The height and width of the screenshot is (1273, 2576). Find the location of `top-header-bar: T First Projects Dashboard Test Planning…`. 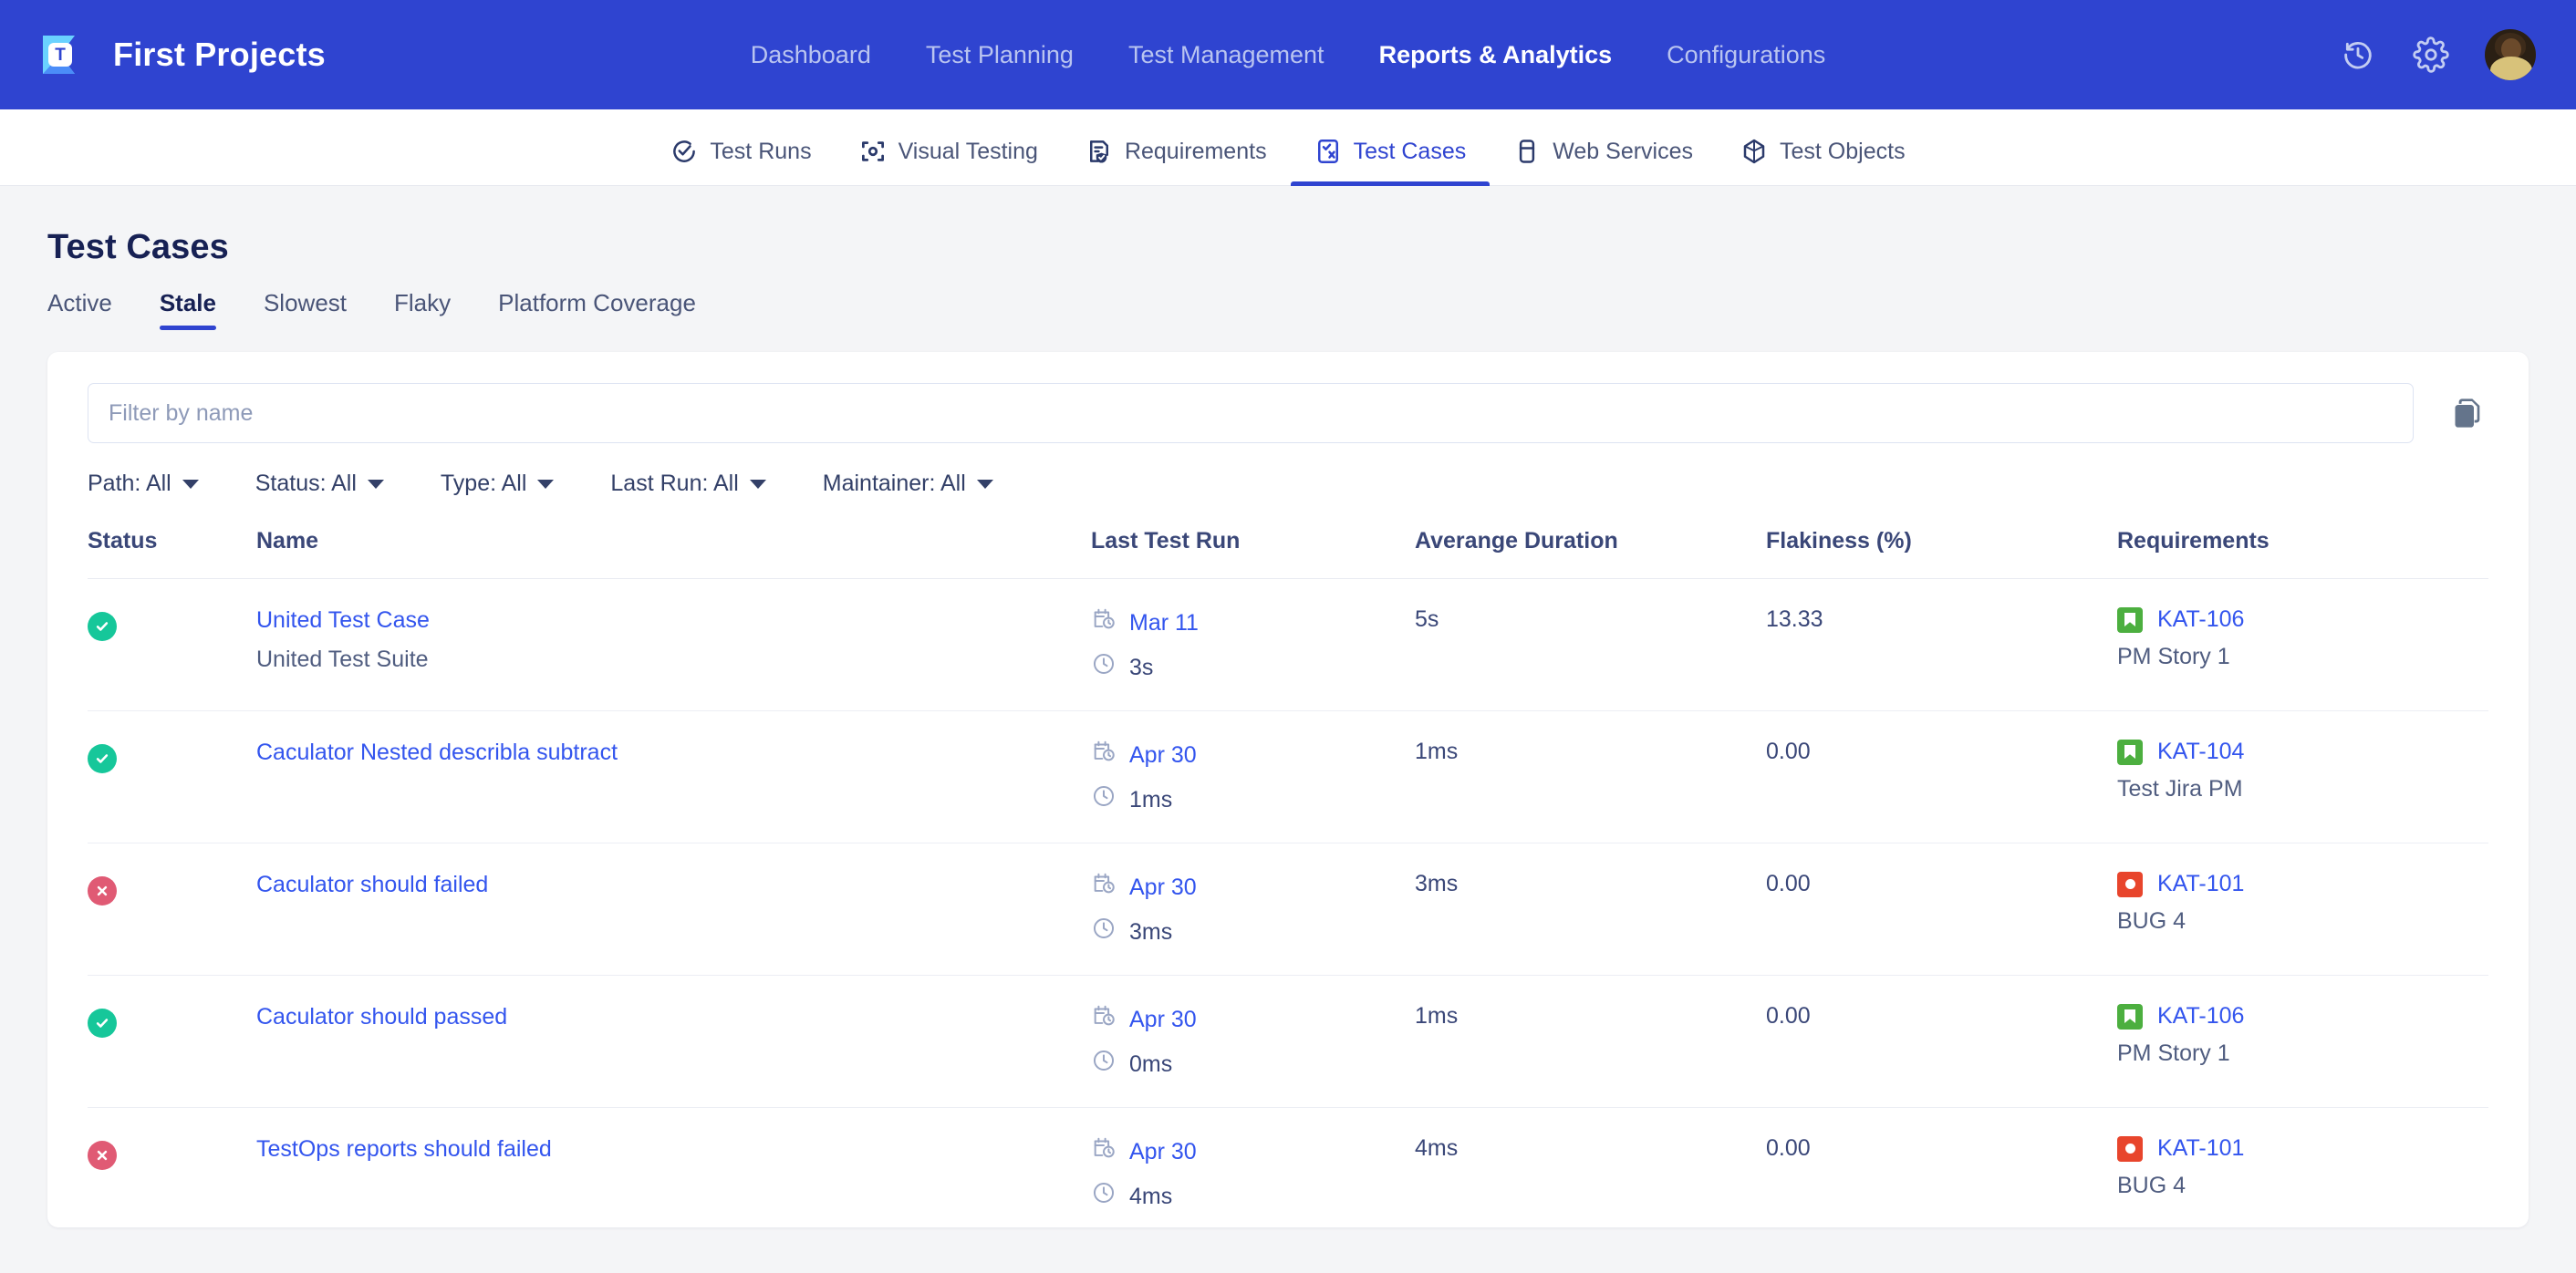

top-header-bar: T First Projects Dashboard Test Planning… is located at coordinates (1288, 54).